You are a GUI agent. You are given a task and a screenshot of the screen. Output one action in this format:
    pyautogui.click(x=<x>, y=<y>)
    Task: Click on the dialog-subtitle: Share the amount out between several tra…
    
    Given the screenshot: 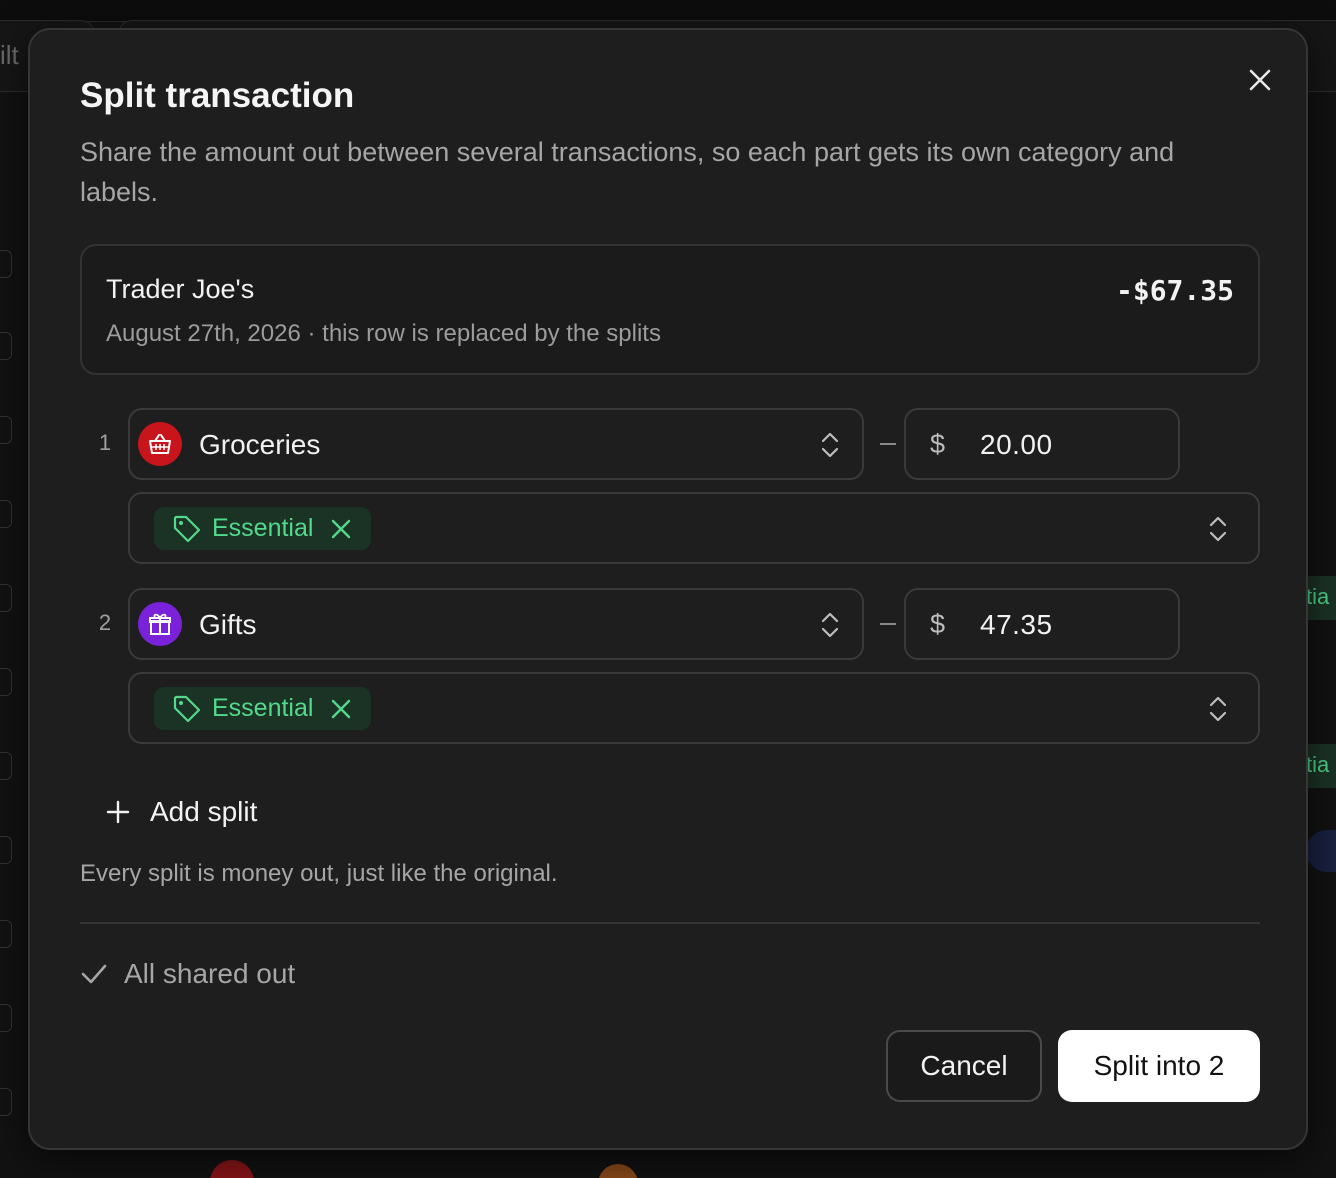 What is the action you would take?
    pyautogui.click(x=627, y=172)
    